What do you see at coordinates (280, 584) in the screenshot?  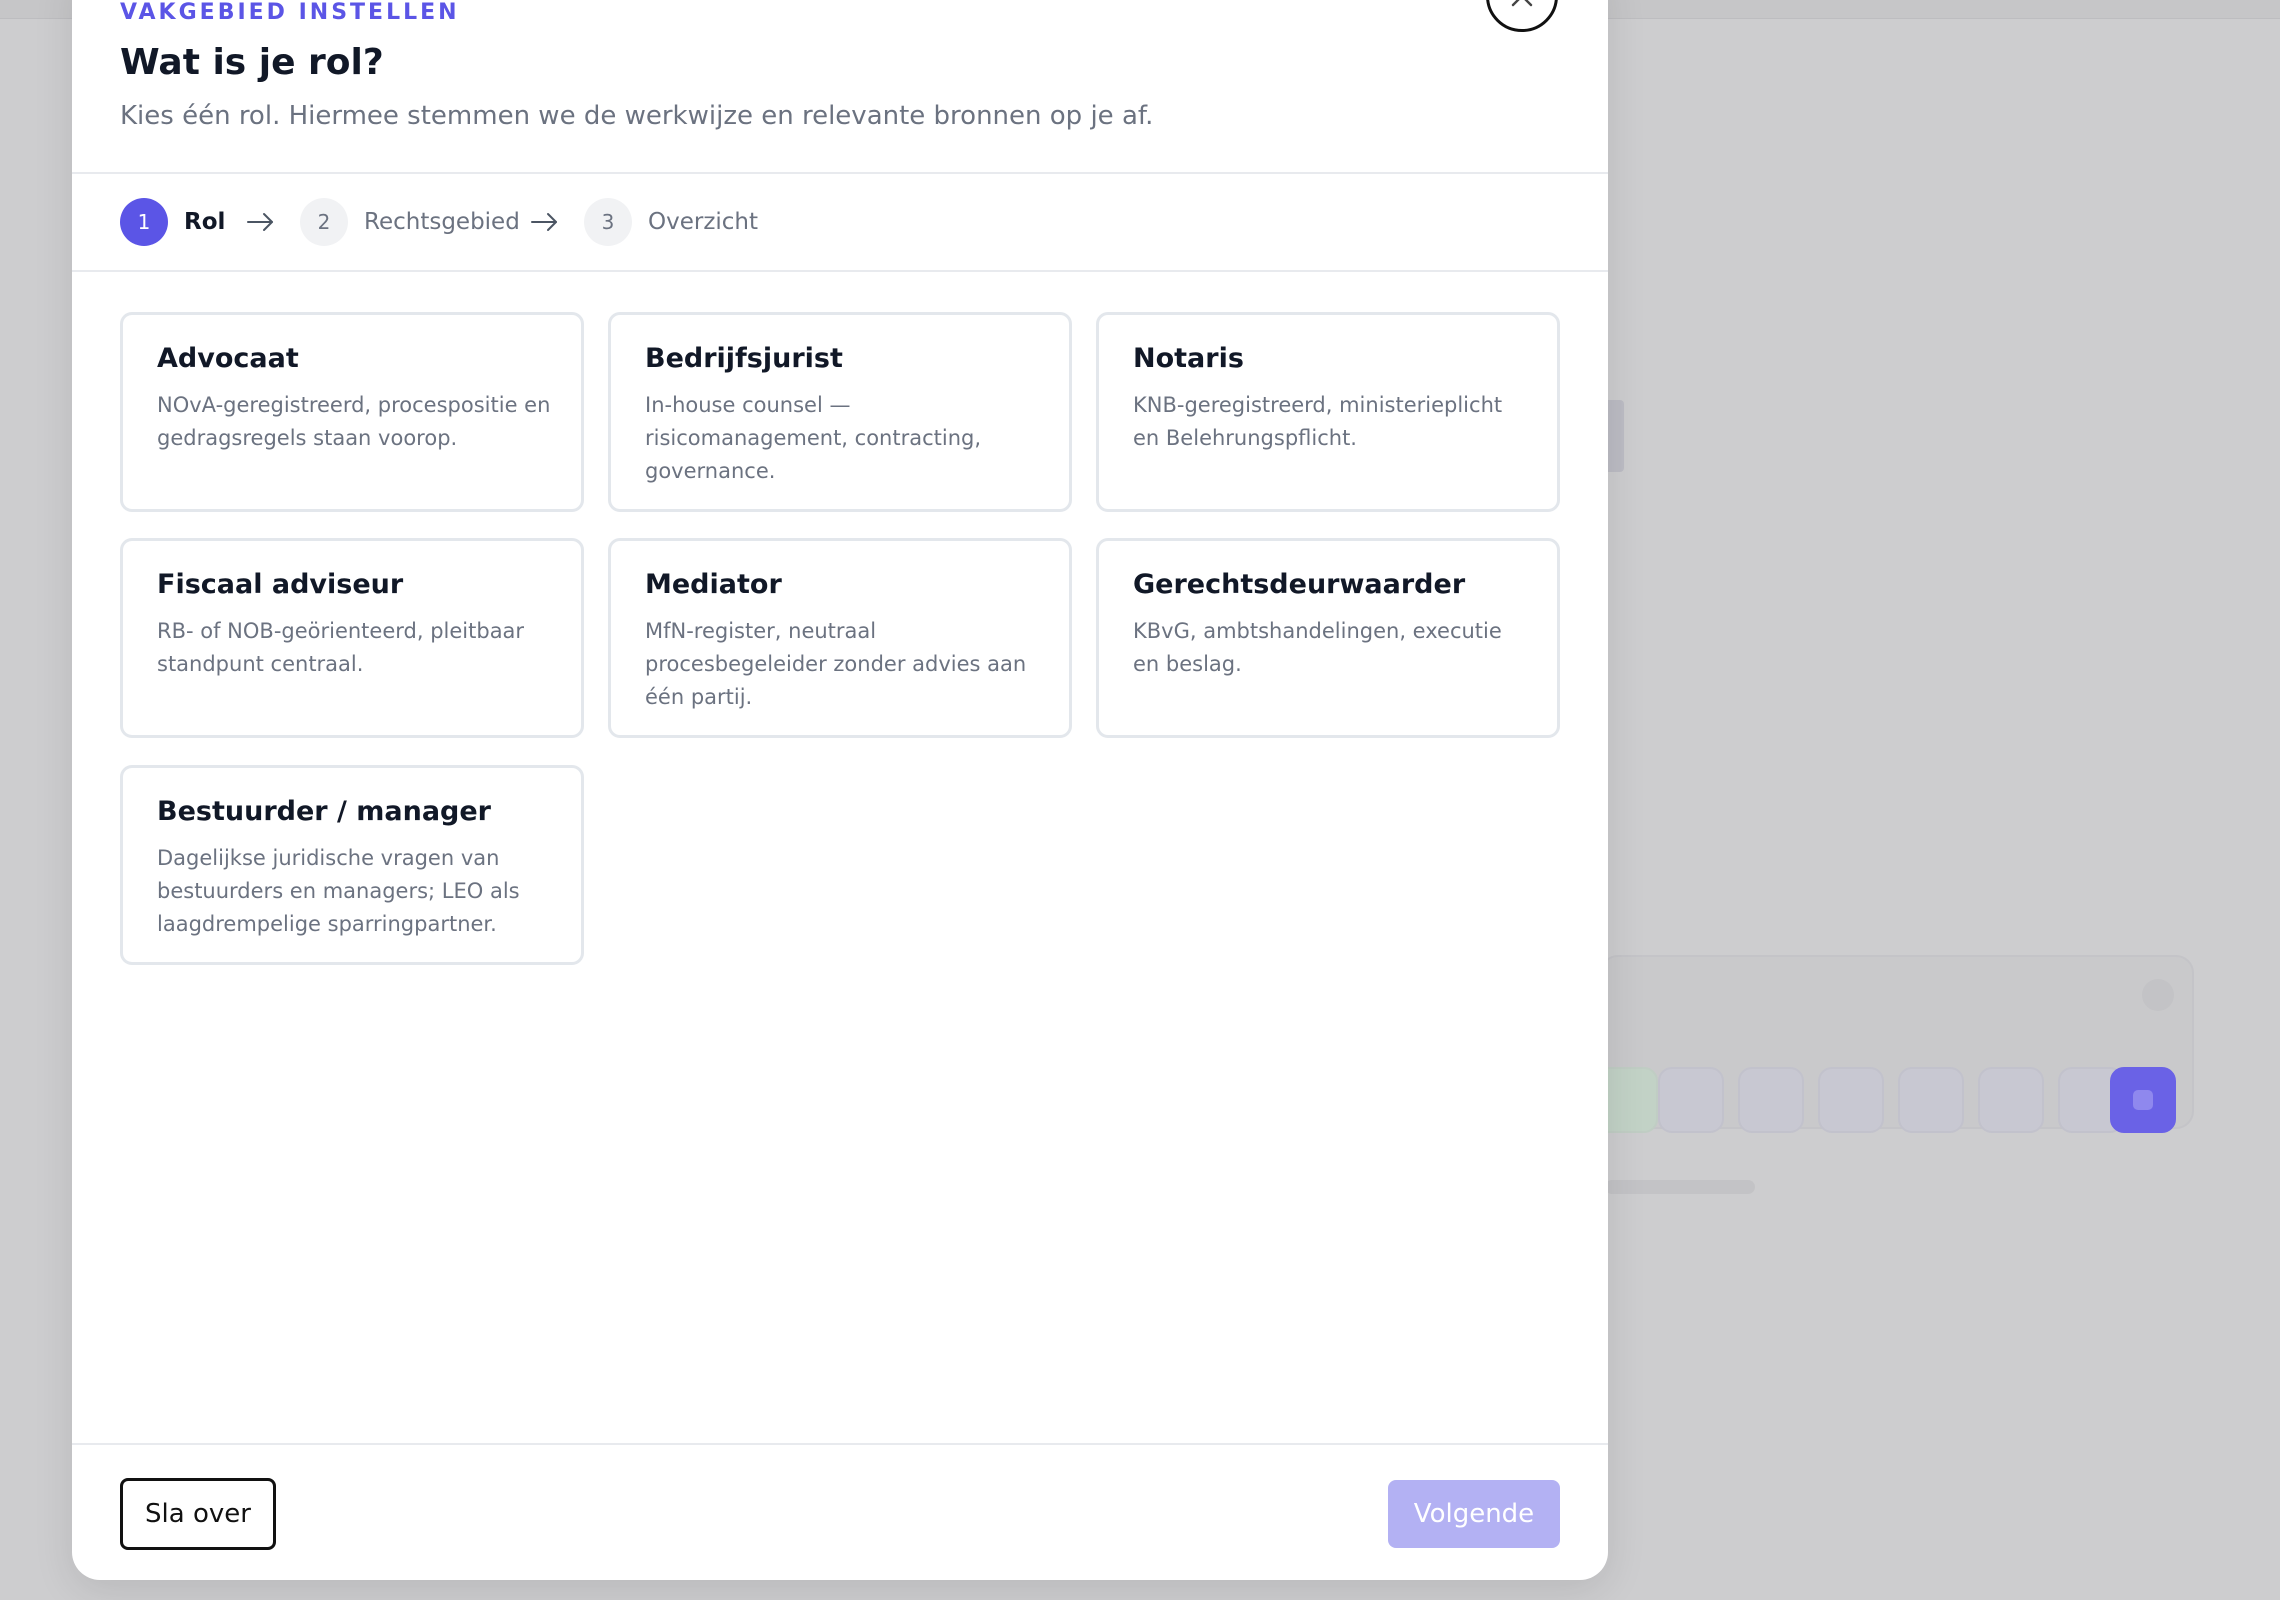 I see `role-card-title: Fiscaal adviseur` at bounding box center [280, 584].